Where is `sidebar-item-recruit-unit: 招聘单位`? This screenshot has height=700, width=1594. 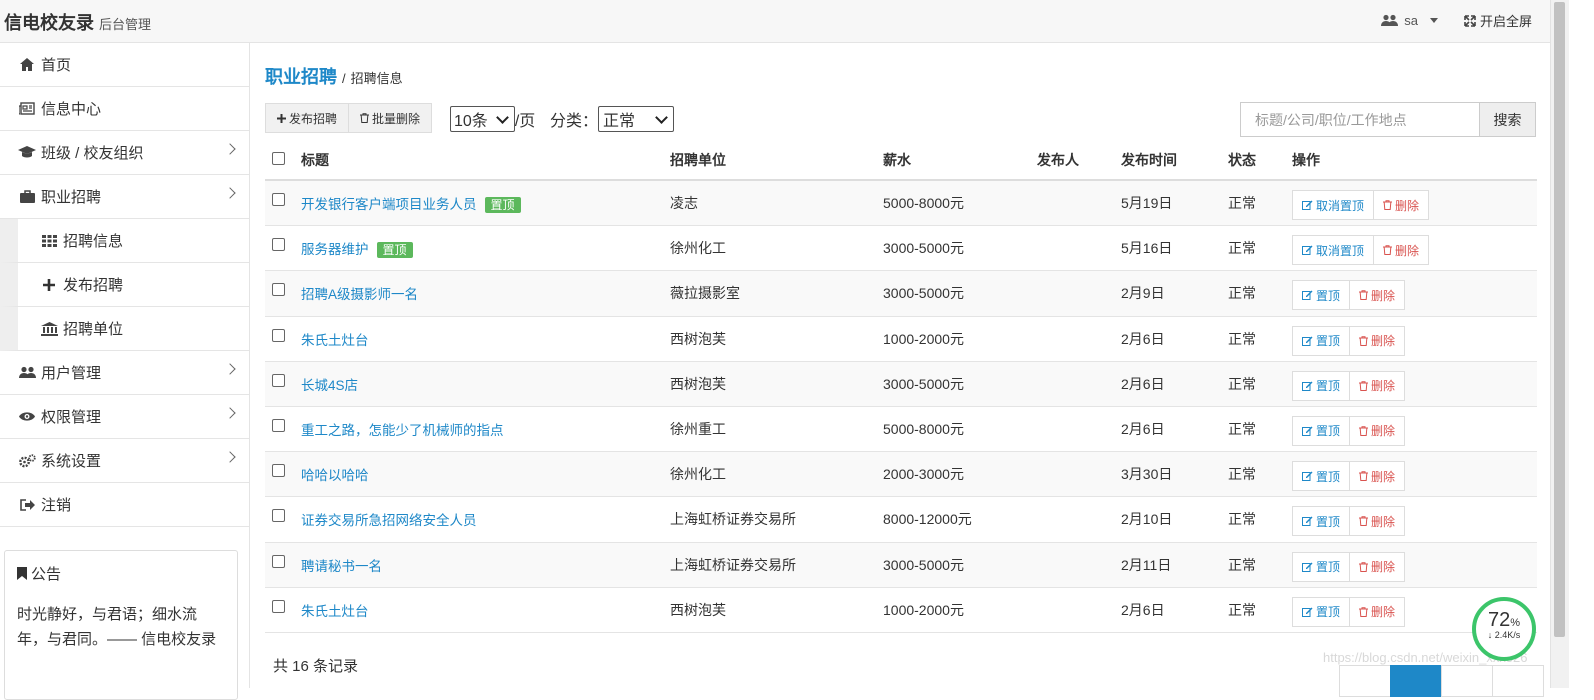
sidebar-item-recruit-unit: 招聘单位 is located at coordinates (124, 329).